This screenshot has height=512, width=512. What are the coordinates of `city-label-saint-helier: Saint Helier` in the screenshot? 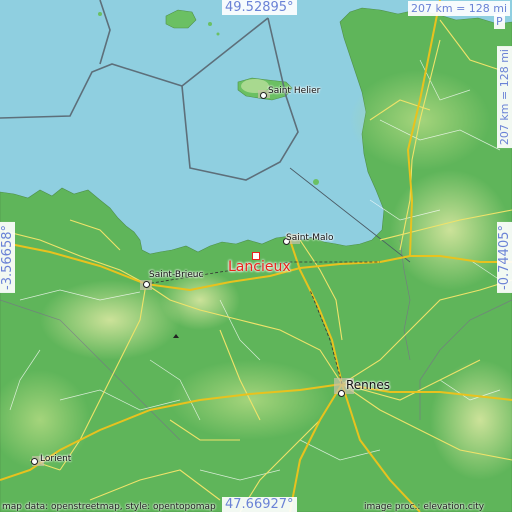 It's located at (294, 91).